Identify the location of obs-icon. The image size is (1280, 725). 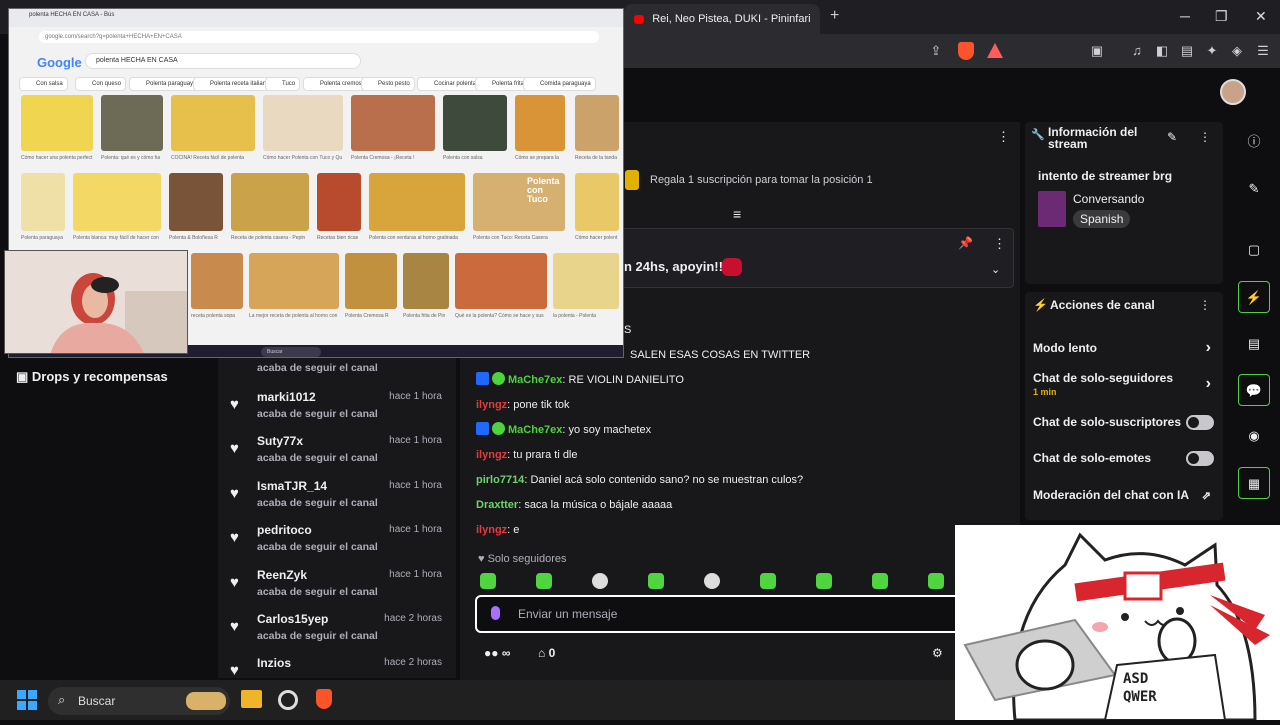
(288, 700).